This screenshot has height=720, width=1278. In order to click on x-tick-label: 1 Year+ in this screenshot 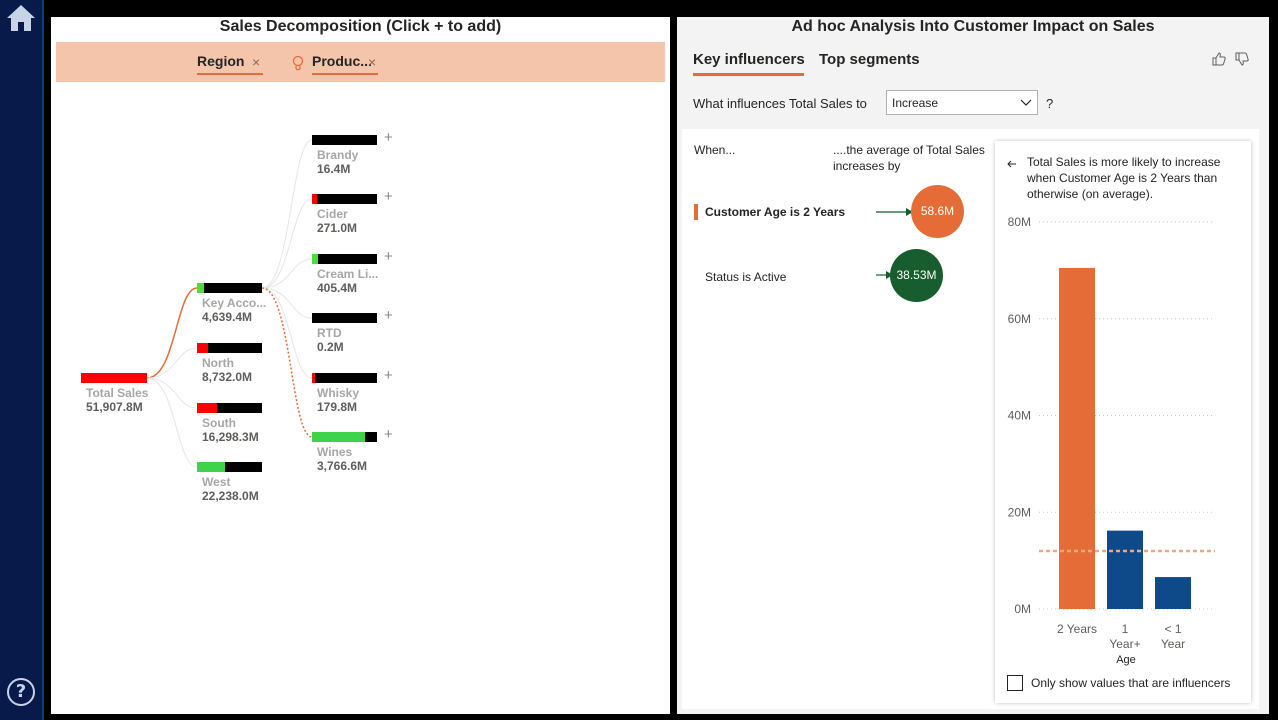, I will do `click(1124, 636)`.